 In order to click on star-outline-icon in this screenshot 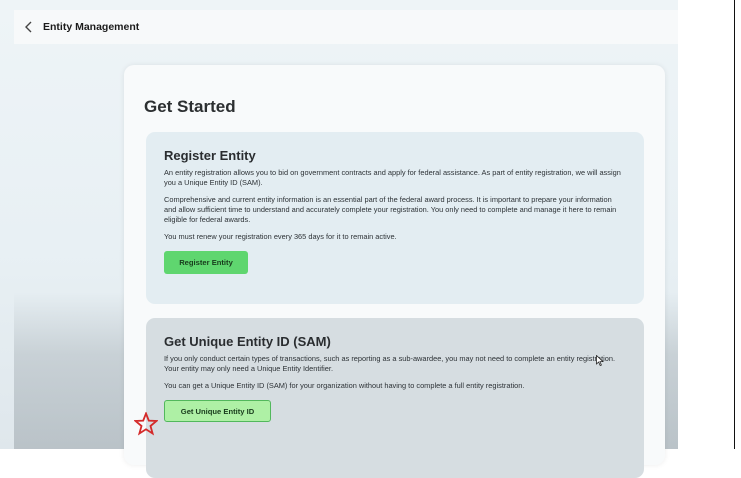, I will do `click(146, 424)`.